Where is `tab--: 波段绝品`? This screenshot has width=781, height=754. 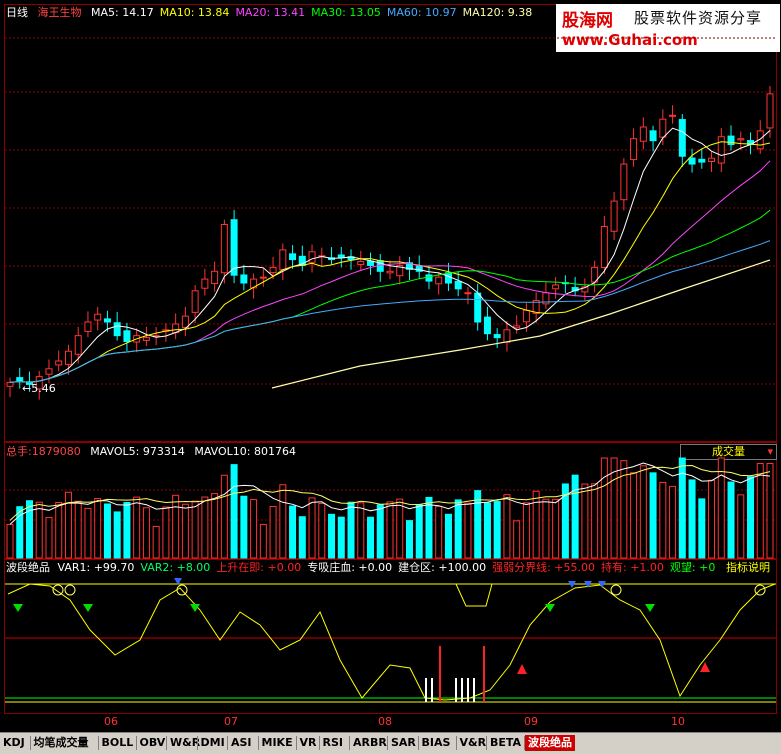
tab--: 波段绝品 is located at coordinates (550, 743).